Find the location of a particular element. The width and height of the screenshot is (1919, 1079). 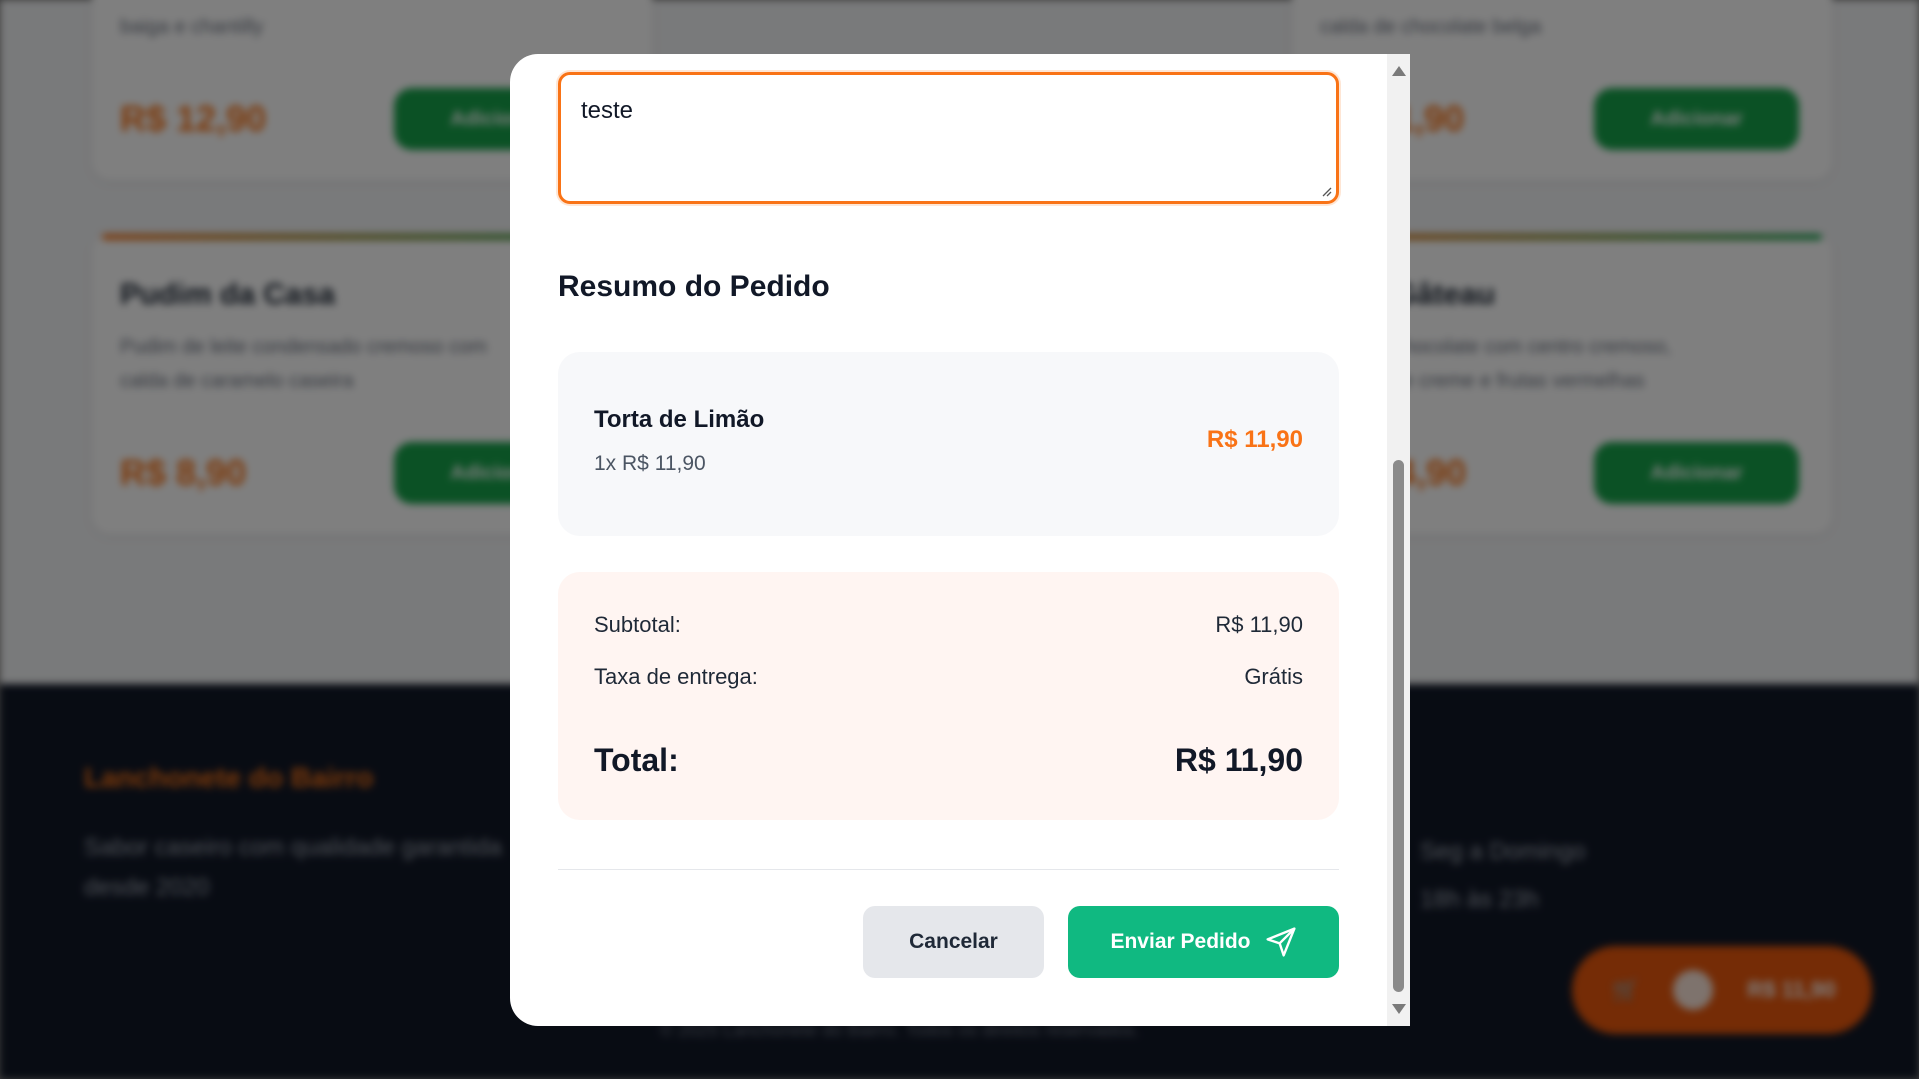

cancel-button: Cancelar is located at coordinates (953, 942).